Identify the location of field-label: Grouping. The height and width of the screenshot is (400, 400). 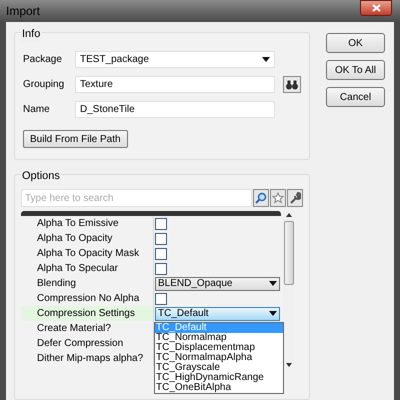
(44, 85).